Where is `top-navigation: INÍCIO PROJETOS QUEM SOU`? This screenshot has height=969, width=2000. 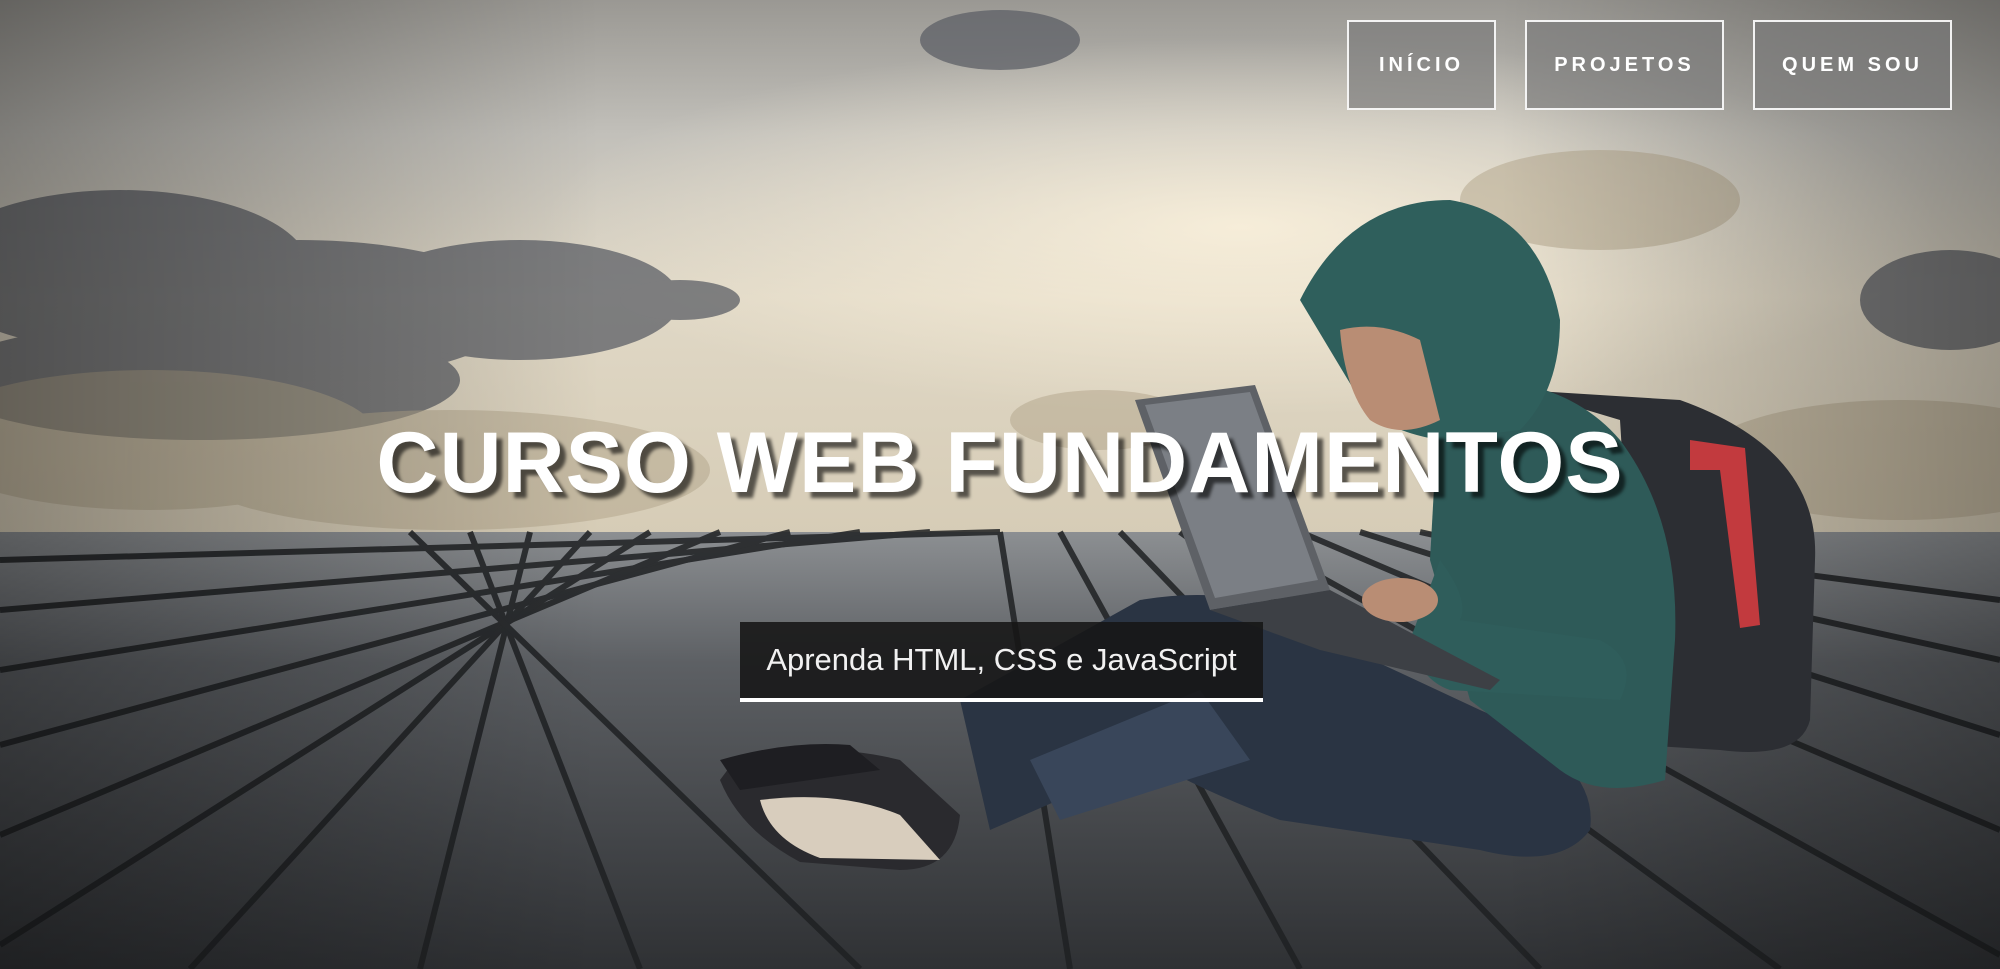
top-navigation: INÍCIO PROJETOS QUEM SOU is located at coordinates (1649, 65).